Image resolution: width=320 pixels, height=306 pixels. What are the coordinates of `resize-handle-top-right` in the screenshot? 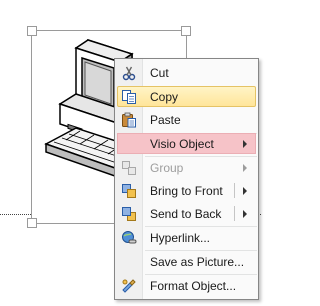 It's located at (186, 31).